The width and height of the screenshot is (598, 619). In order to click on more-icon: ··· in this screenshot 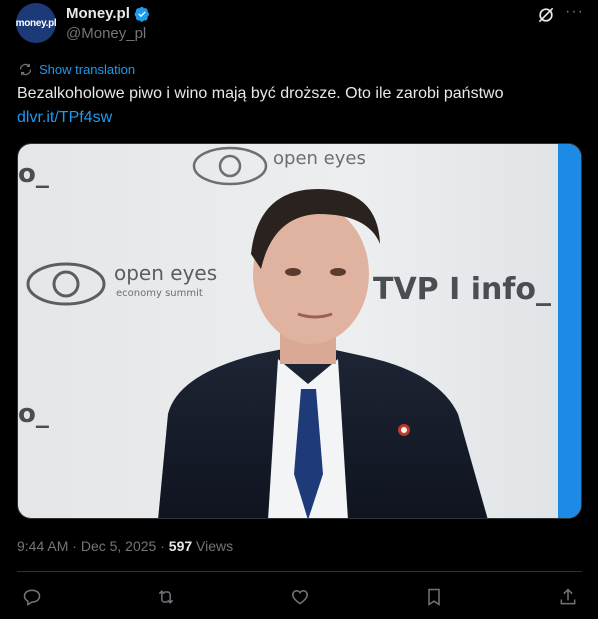, I will do `click(574, 12)`.